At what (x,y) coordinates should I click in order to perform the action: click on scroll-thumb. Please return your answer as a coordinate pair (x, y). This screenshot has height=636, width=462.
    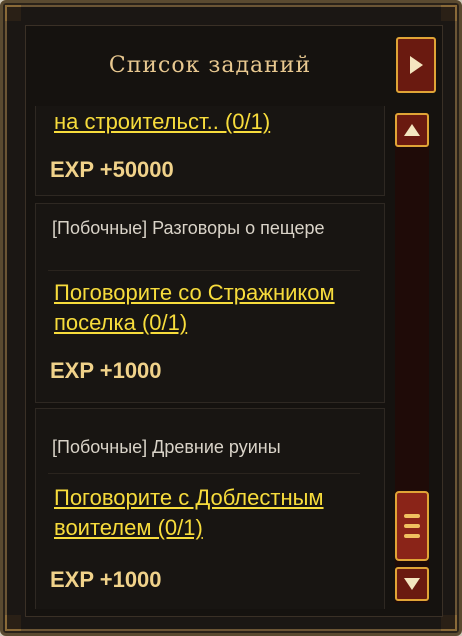
    Looking at the image, I should click on (412, 526).